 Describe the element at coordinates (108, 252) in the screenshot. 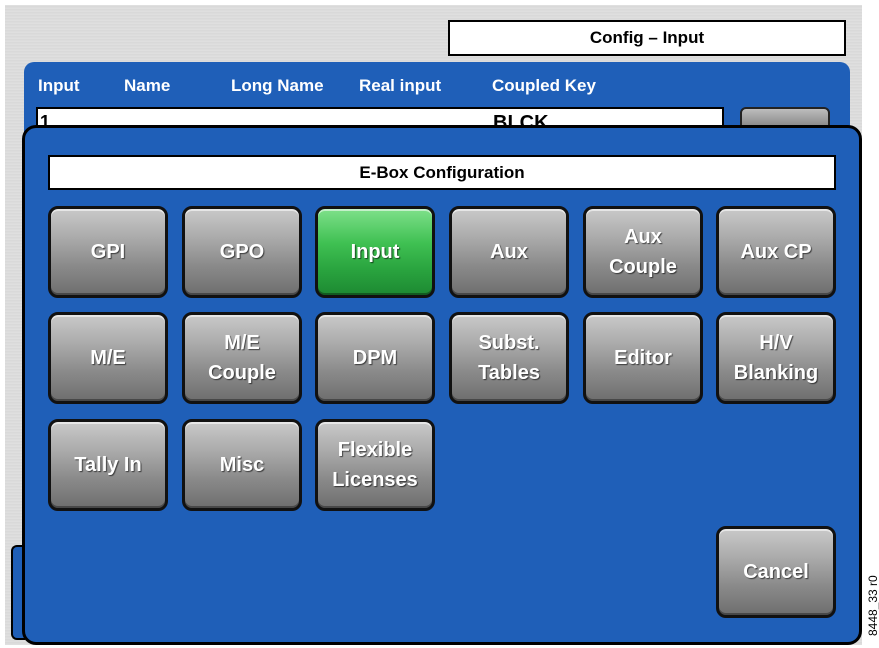

I see `gpi-button: GPI` at that location.